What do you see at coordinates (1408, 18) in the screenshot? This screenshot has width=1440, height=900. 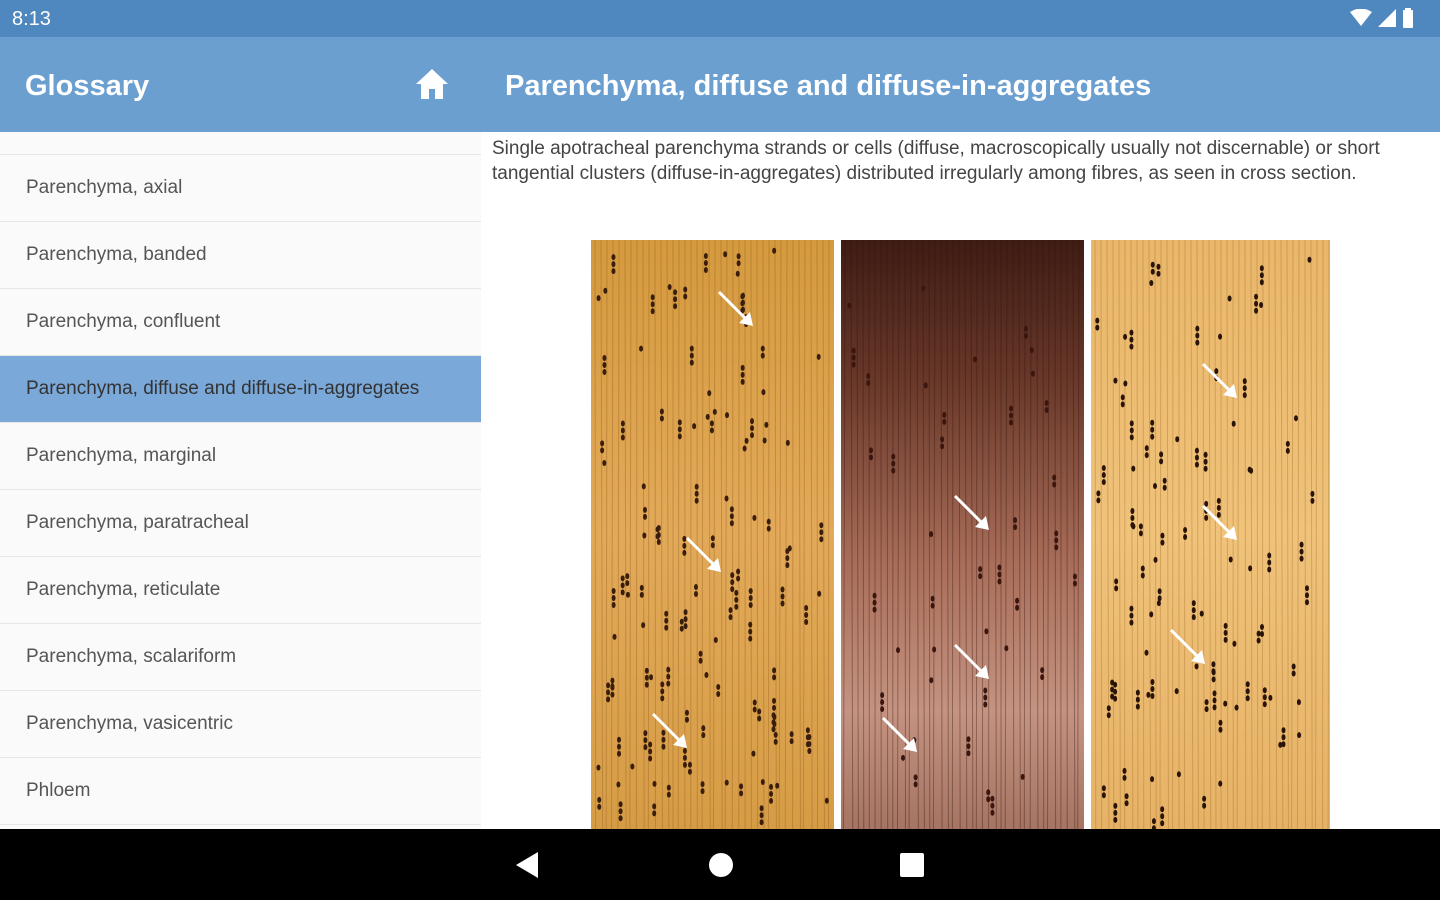 I see `battery-icon` at bounding box center [1408, 18].